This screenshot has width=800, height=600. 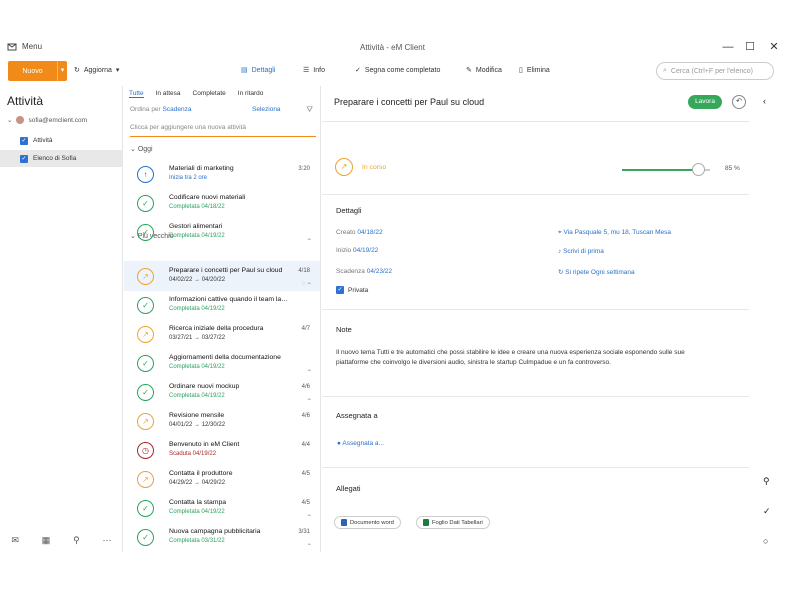 I want to click on collapse-icon: ‹, so click(x=764, y=101).